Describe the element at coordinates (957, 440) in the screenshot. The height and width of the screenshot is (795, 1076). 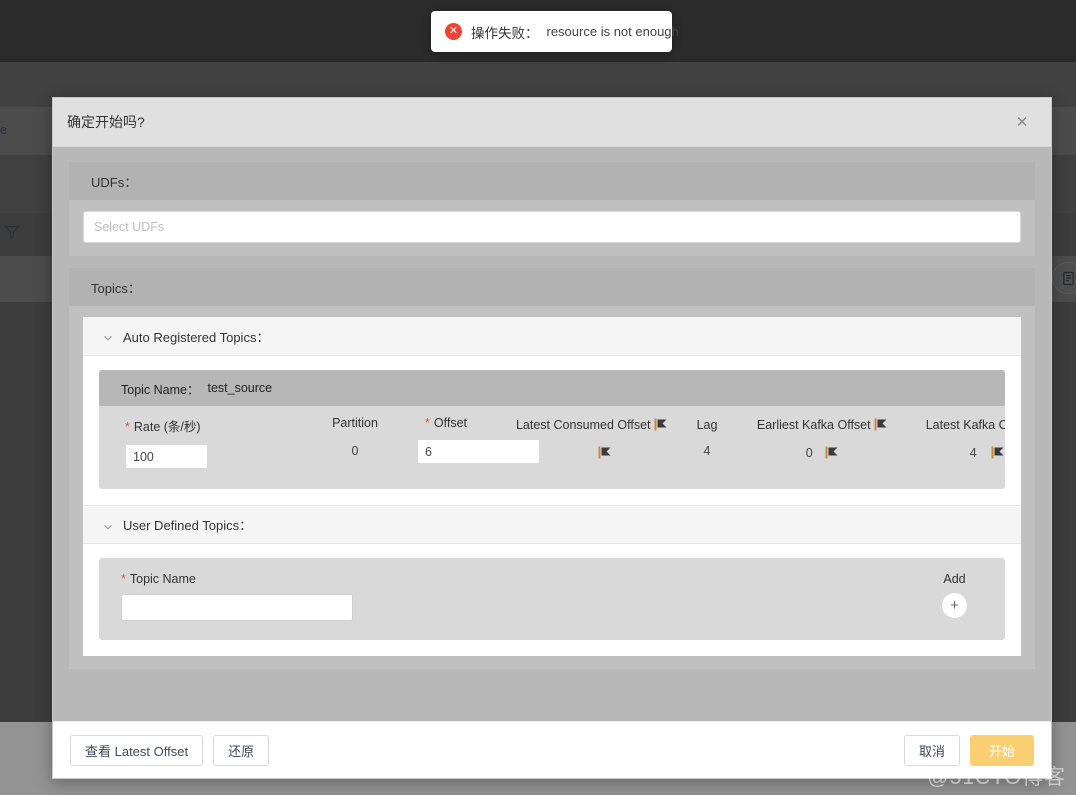
I see `column-latest-kafka-offset: Latest Kafka Offset` at that location.